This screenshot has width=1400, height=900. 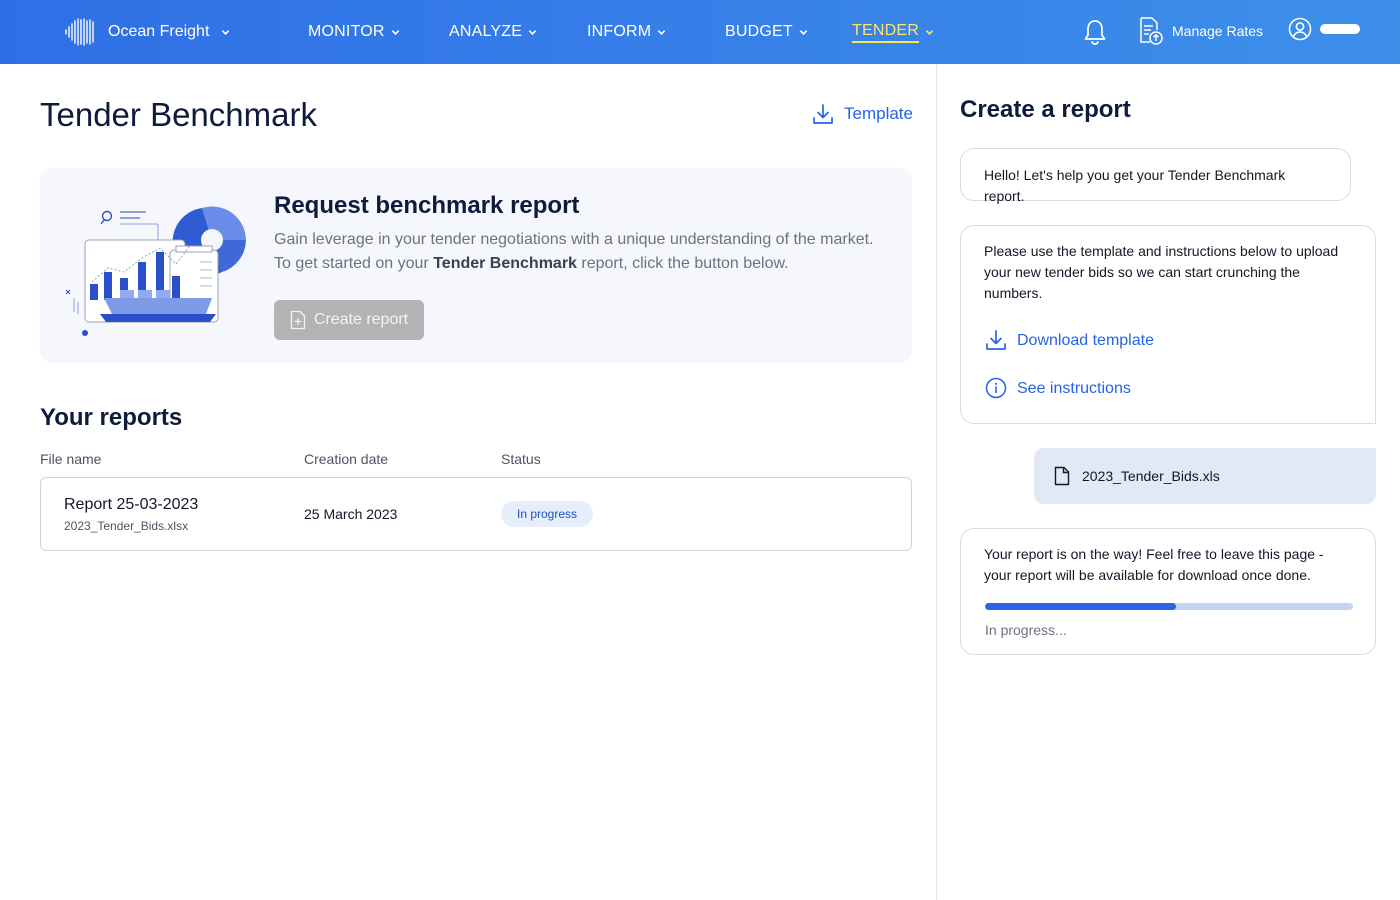 I want to click on file-plus-icon, so click(x=298, y=320).